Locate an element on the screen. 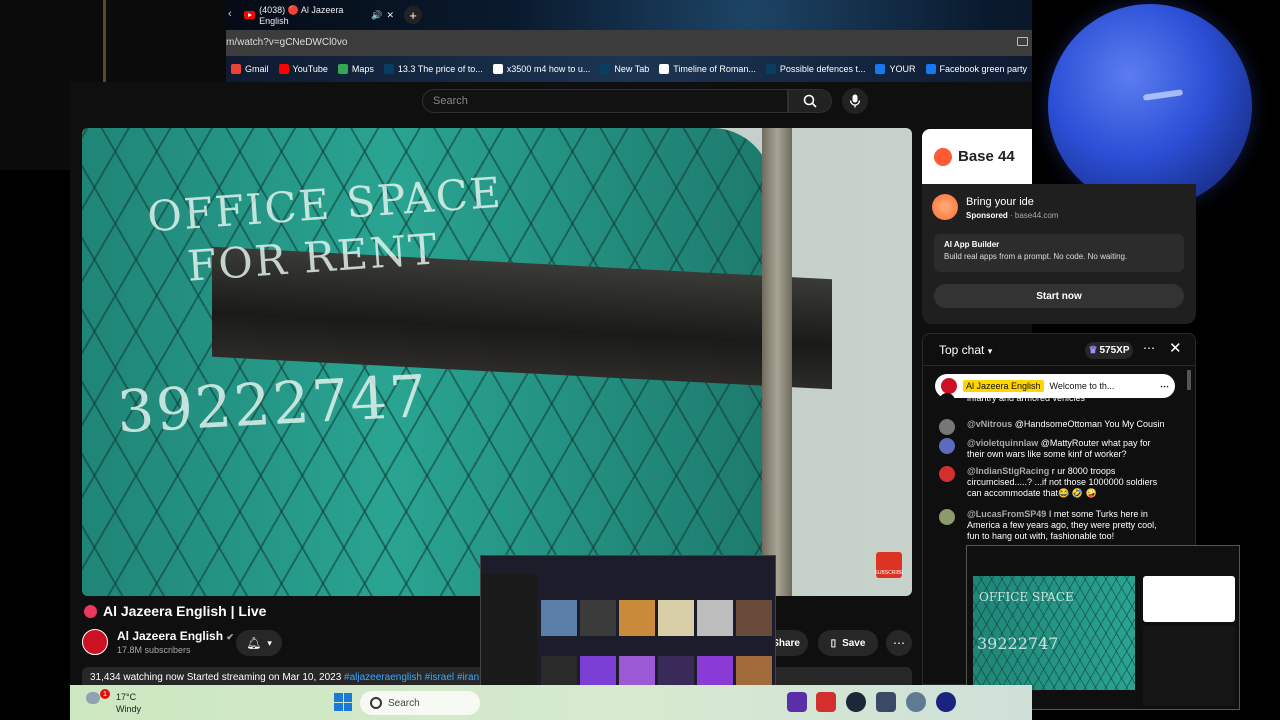  thumbnail-ad is located at coordinates (1189, 599).